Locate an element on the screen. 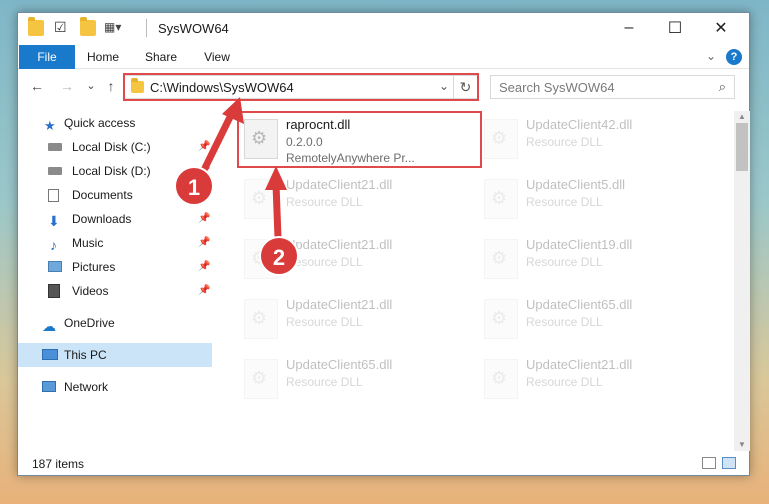 This screenshot has width=769, height=504. annotation-arrows is located at coordinates (243, 169).